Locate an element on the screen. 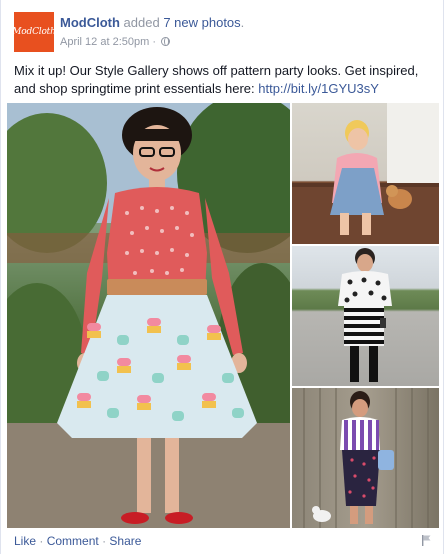 The width and height of the screenshot is (444, 554). post-actions: Like · Comment · Share is located at coordinates (77, 541).